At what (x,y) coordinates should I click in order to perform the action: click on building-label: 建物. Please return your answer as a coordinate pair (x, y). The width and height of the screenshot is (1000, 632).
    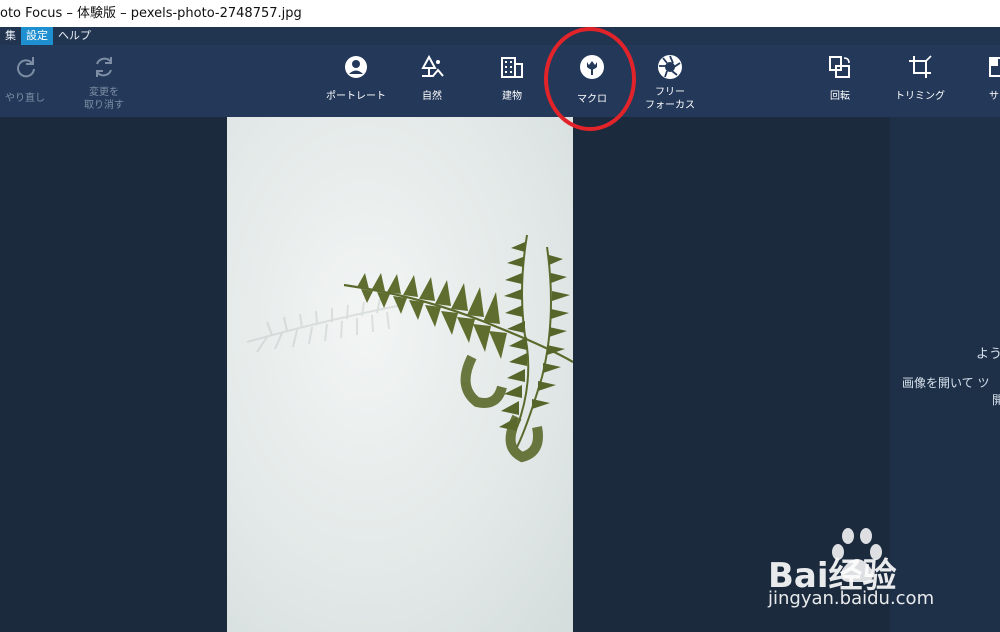
    Looking at the image, I should click on (512, 96).